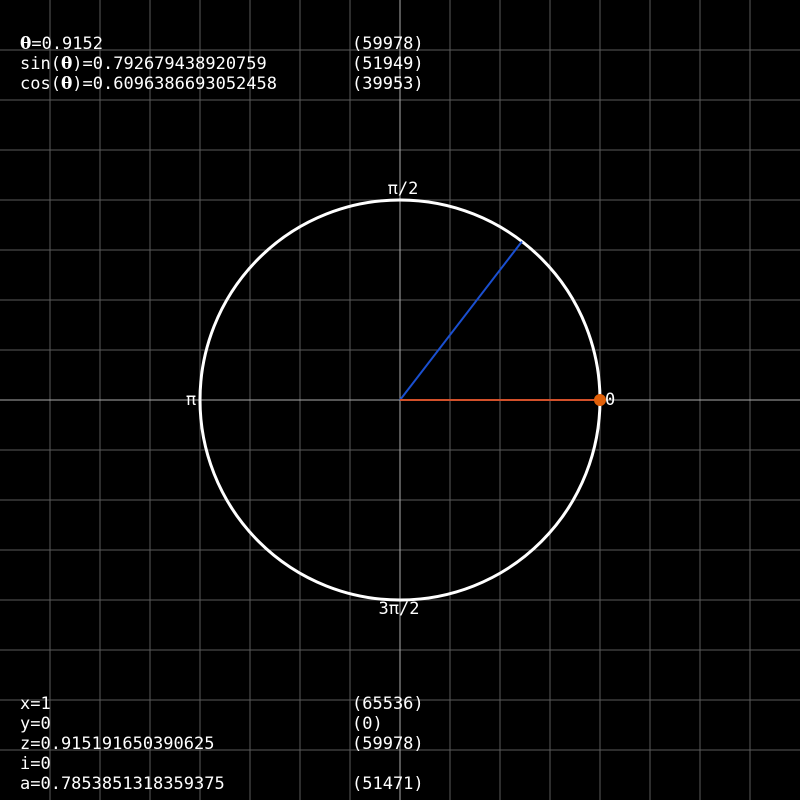 This screenshot has height=800, width=800. What do you see at coordinates (169, 64) in the screenshot?
I see `sin-value: )=0.792679438920759` at bounding box center [169, 64].